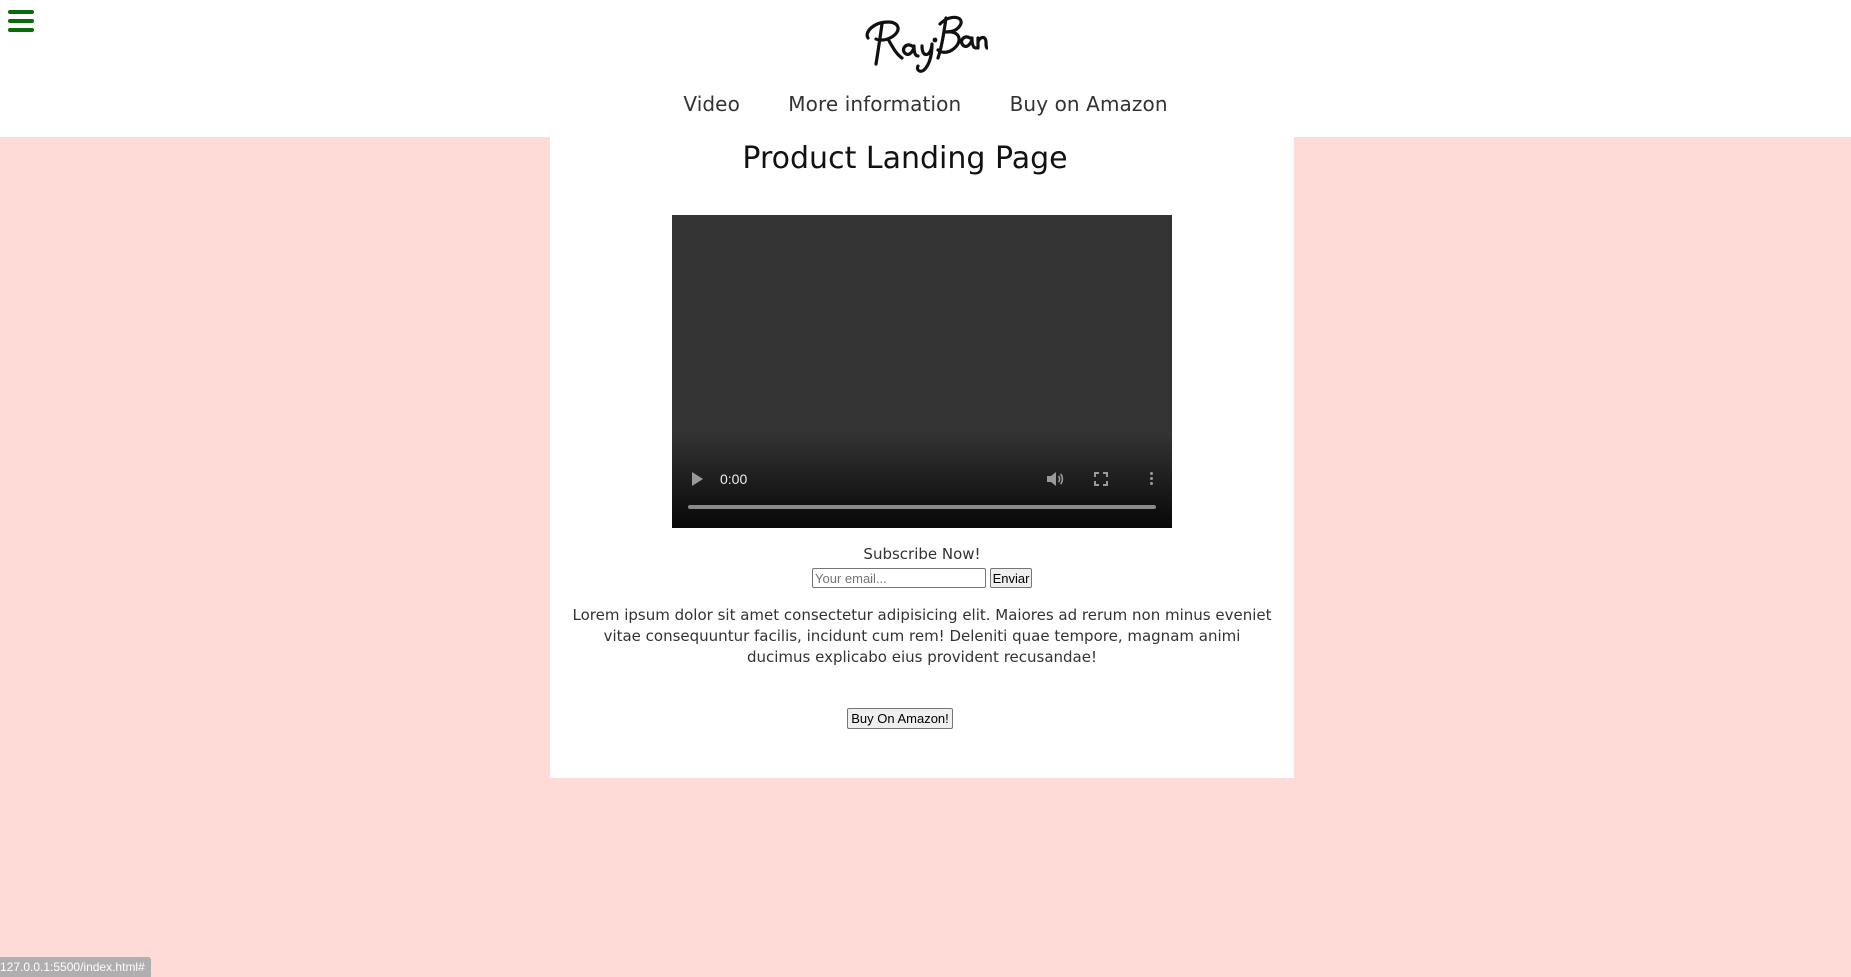 The image size is (1851, 977). What do you see at coordinates (922, 371) in the screenshot?
I see `video-player: 0:00` at bounding box center [922, 371].